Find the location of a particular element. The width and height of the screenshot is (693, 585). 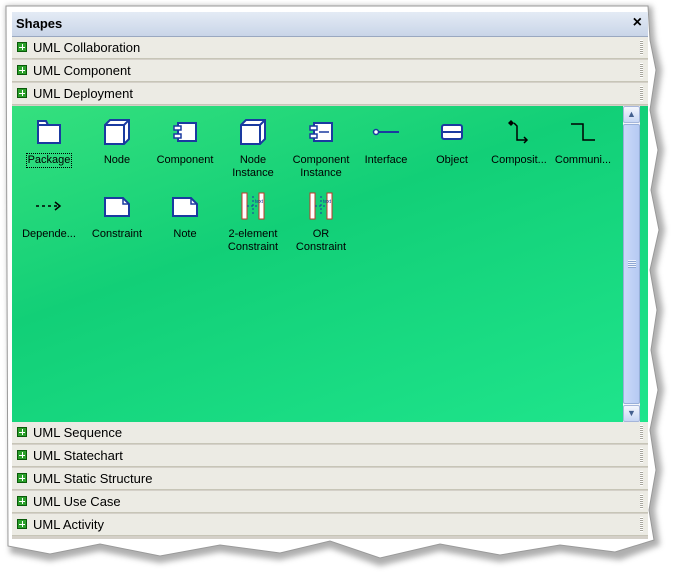

category-uml-use-case: UML Use Case is located at coordinates (330, 502).